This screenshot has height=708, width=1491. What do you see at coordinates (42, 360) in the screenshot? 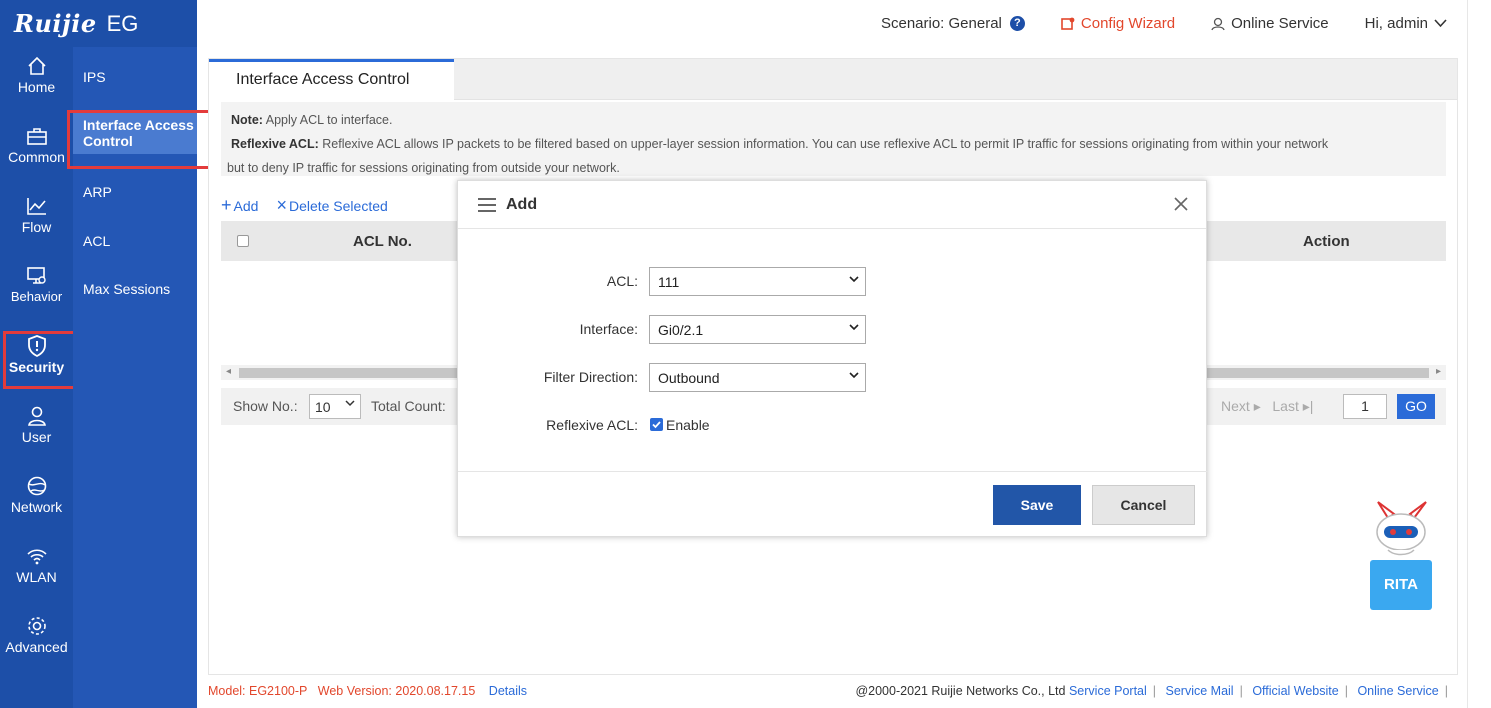
I see `highlight-security` at bounding box center [42, 360].